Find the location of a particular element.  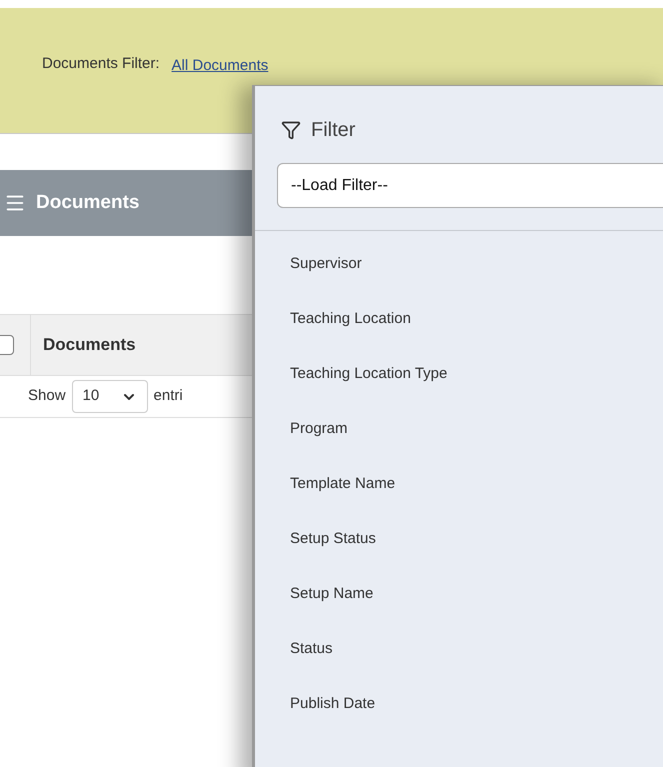

column-header: Documents is located at coordinates (89, 345).